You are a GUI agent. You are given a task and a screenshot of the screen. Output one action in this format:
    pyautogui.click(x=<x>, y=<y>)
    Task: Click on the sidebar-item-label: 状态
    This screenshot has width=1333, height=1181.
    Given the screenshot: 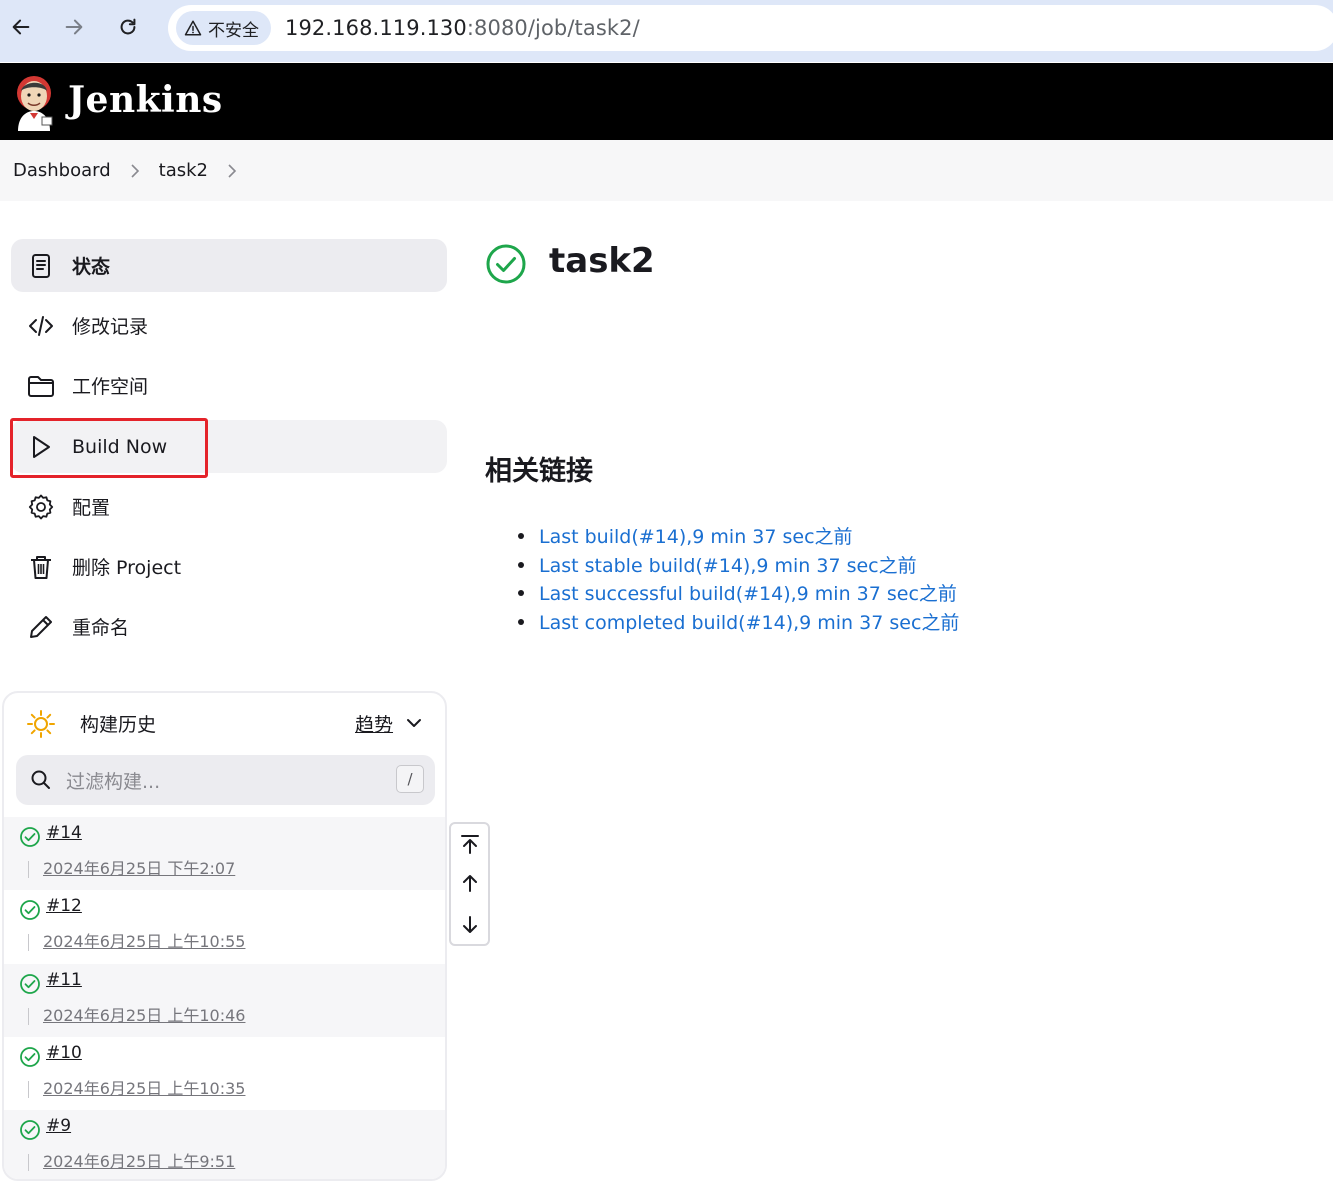 What is the action you would take?
    pyautogui.click(x=91, y=267)
    